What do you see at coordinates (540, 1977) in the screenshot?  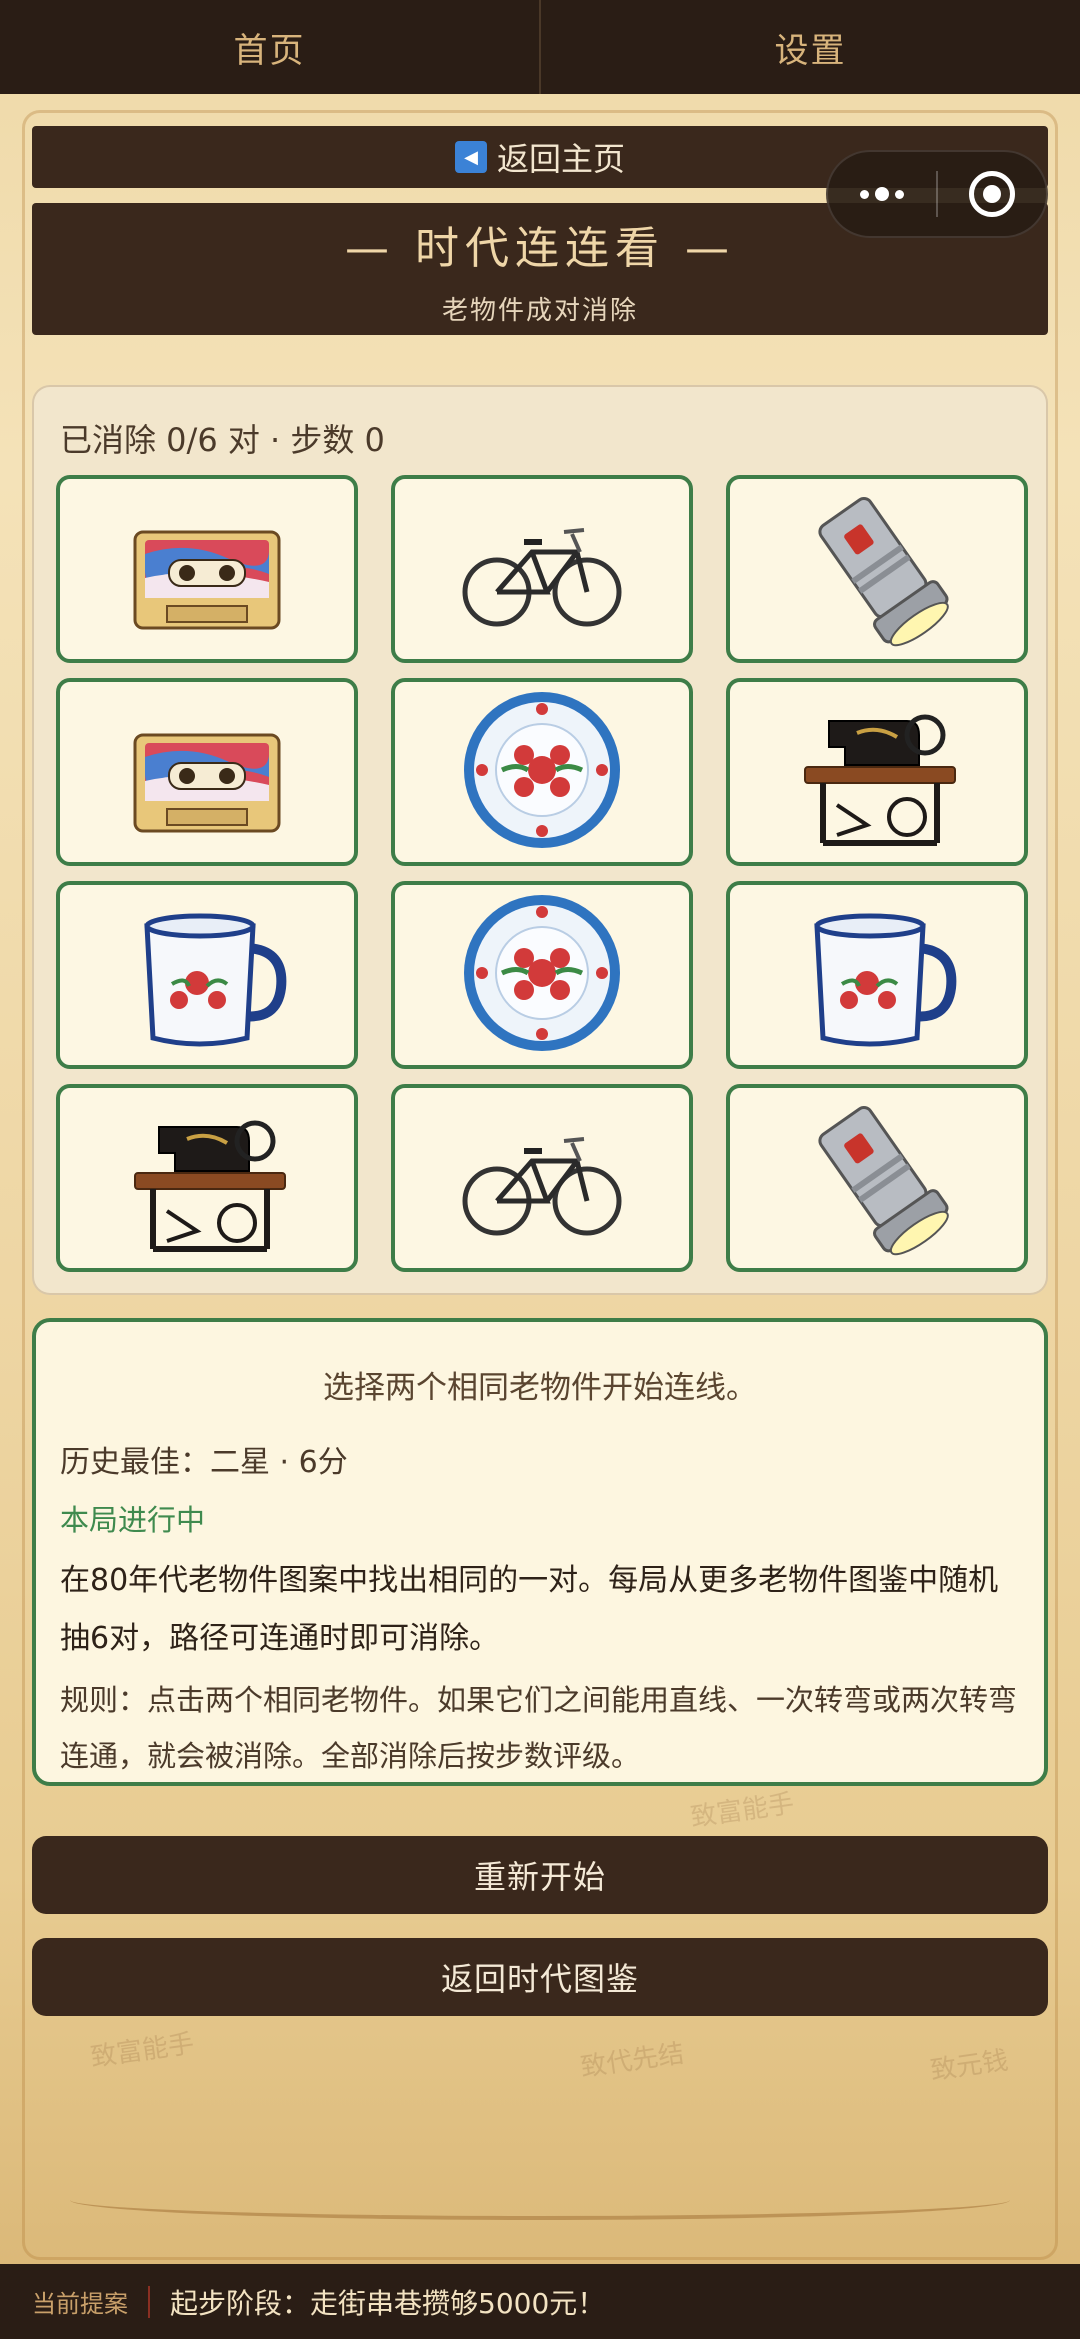 I see `back-to-atlas-button: 返回时代图鉴` at bounding box center [540, 1977].